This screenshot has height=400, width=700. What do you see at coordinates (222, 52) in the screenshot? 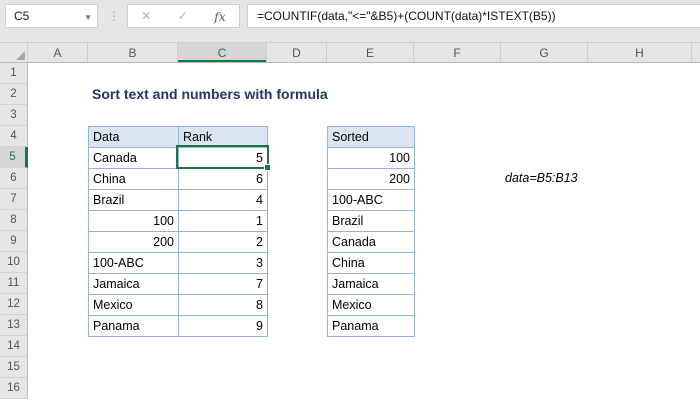
I see `column-header-c: C` at bounding box center [222, 52].